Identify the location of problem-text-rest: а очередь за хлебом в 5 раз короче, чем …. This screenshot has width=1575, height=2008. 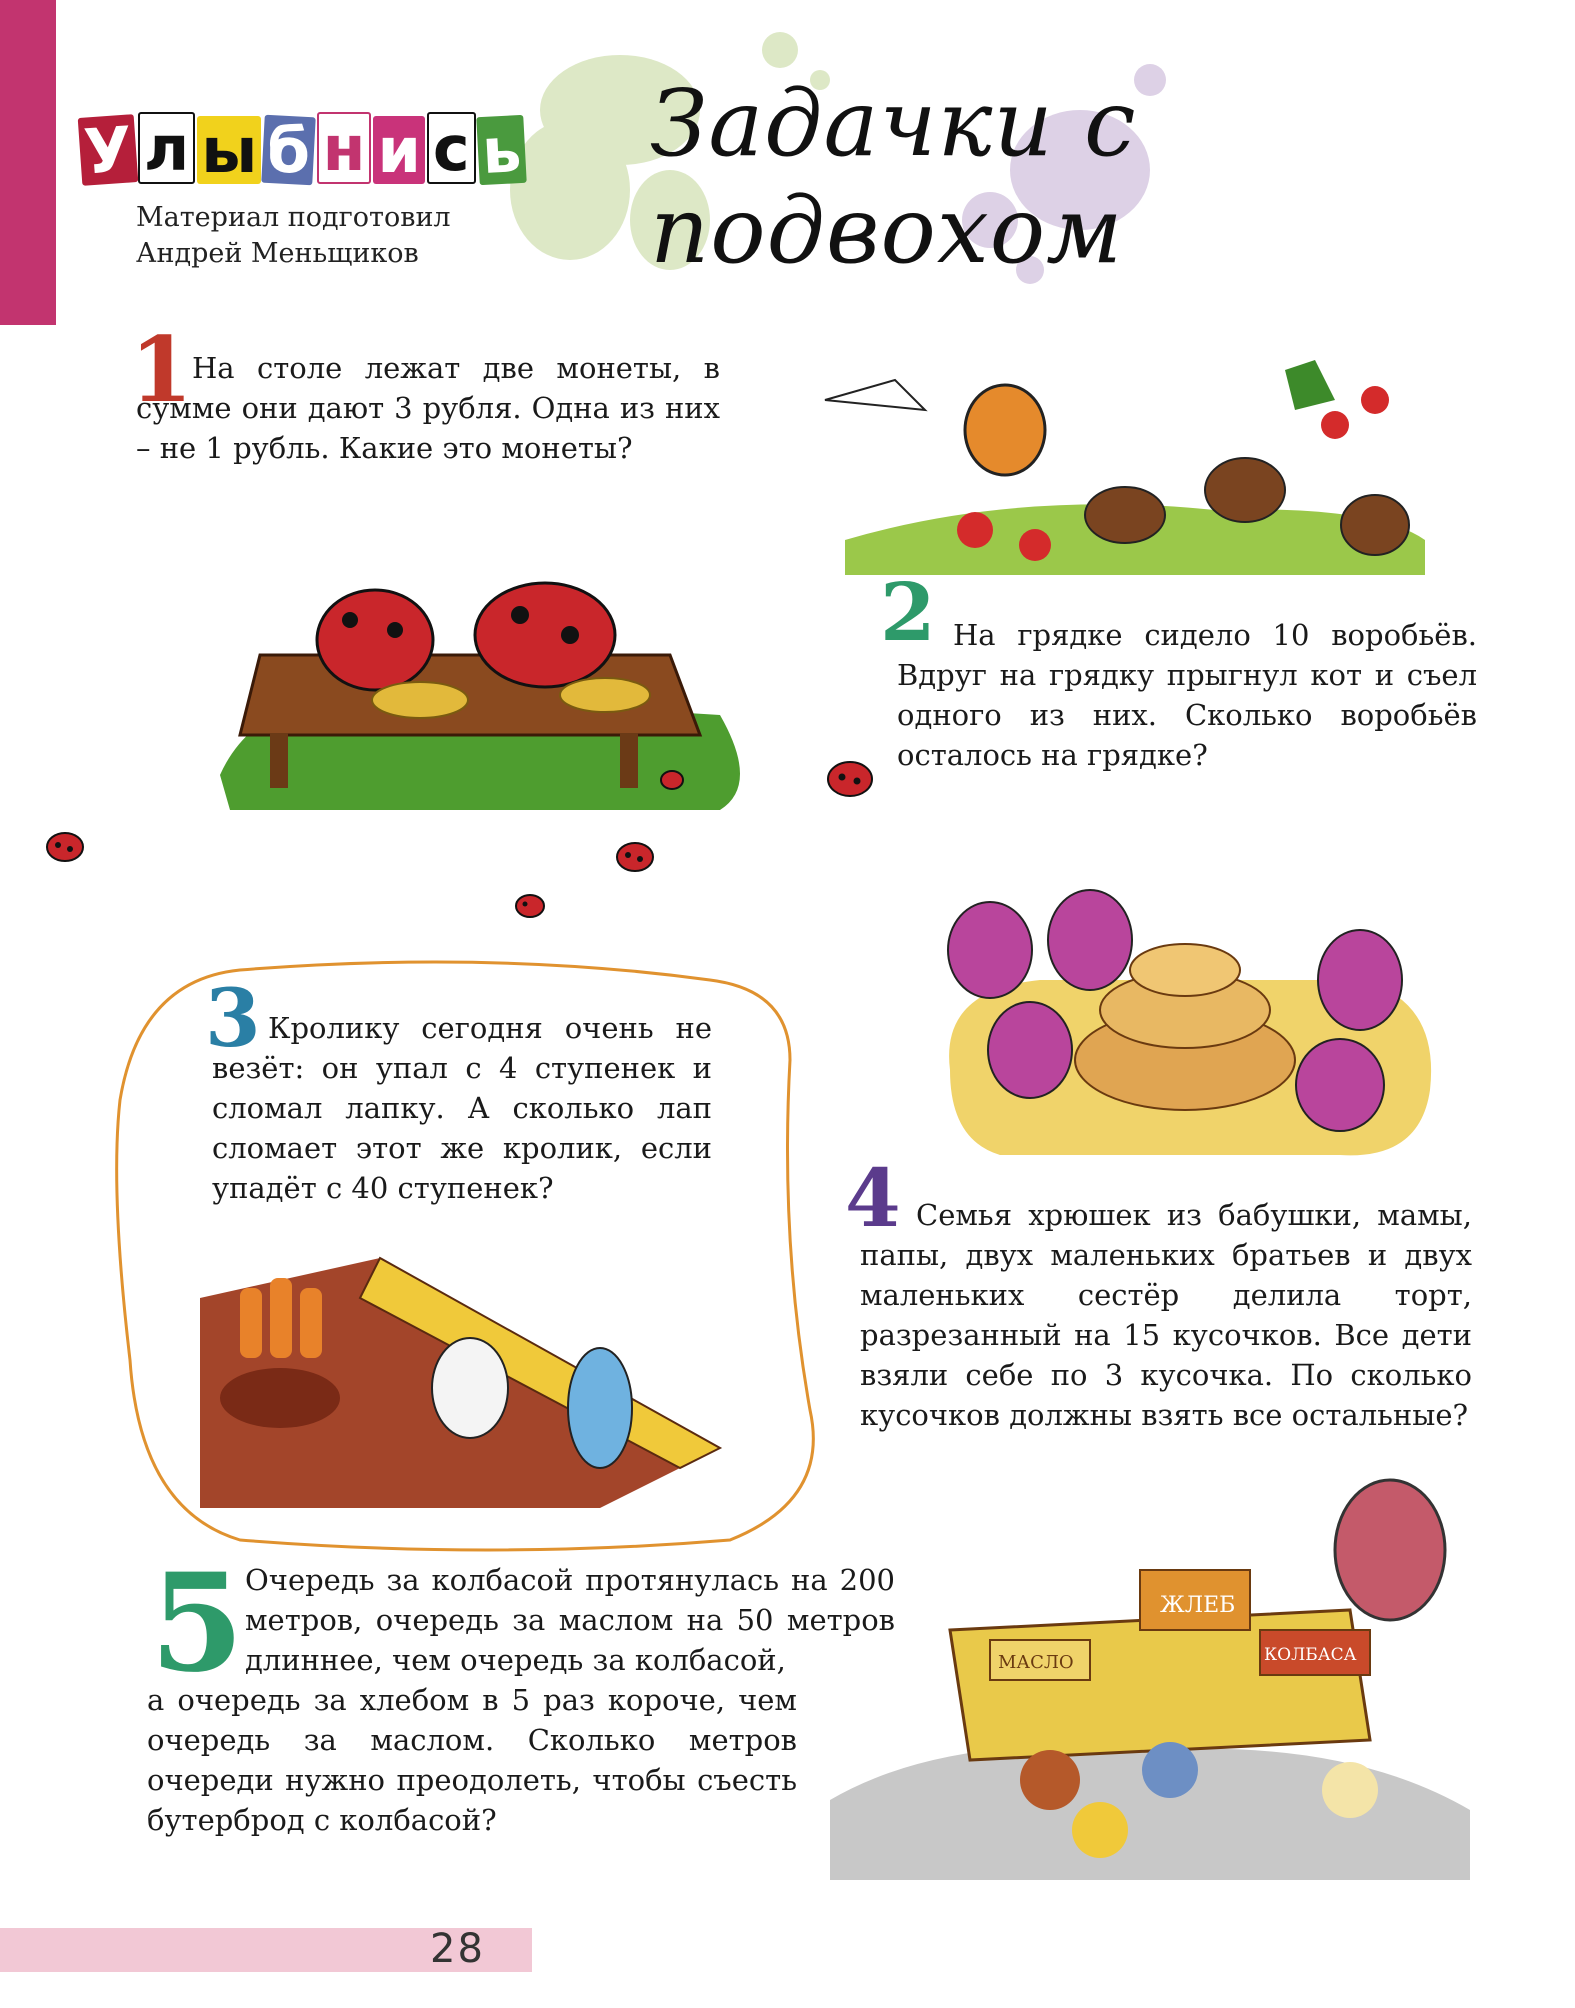
(472, 1760).